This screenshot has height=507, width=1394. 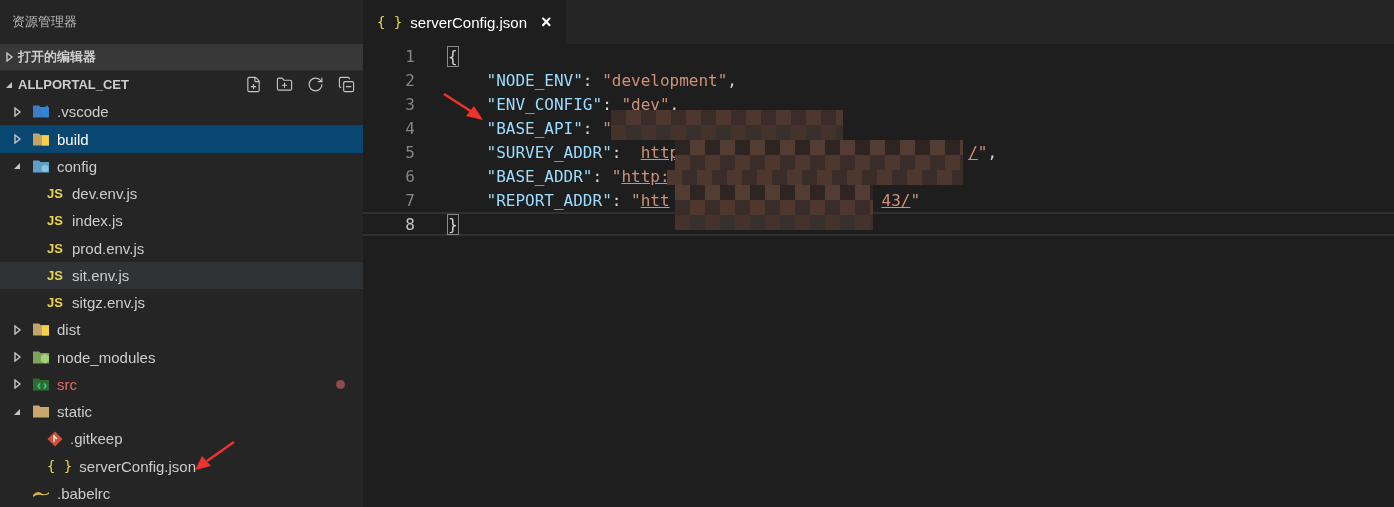 I want to click on line-number: 7, so click(x=409, y=200).